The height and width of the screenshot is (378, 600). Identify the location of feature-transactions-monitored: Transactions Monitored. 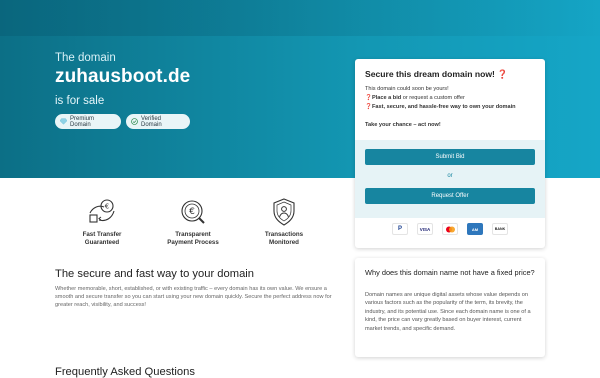
(284, 222).